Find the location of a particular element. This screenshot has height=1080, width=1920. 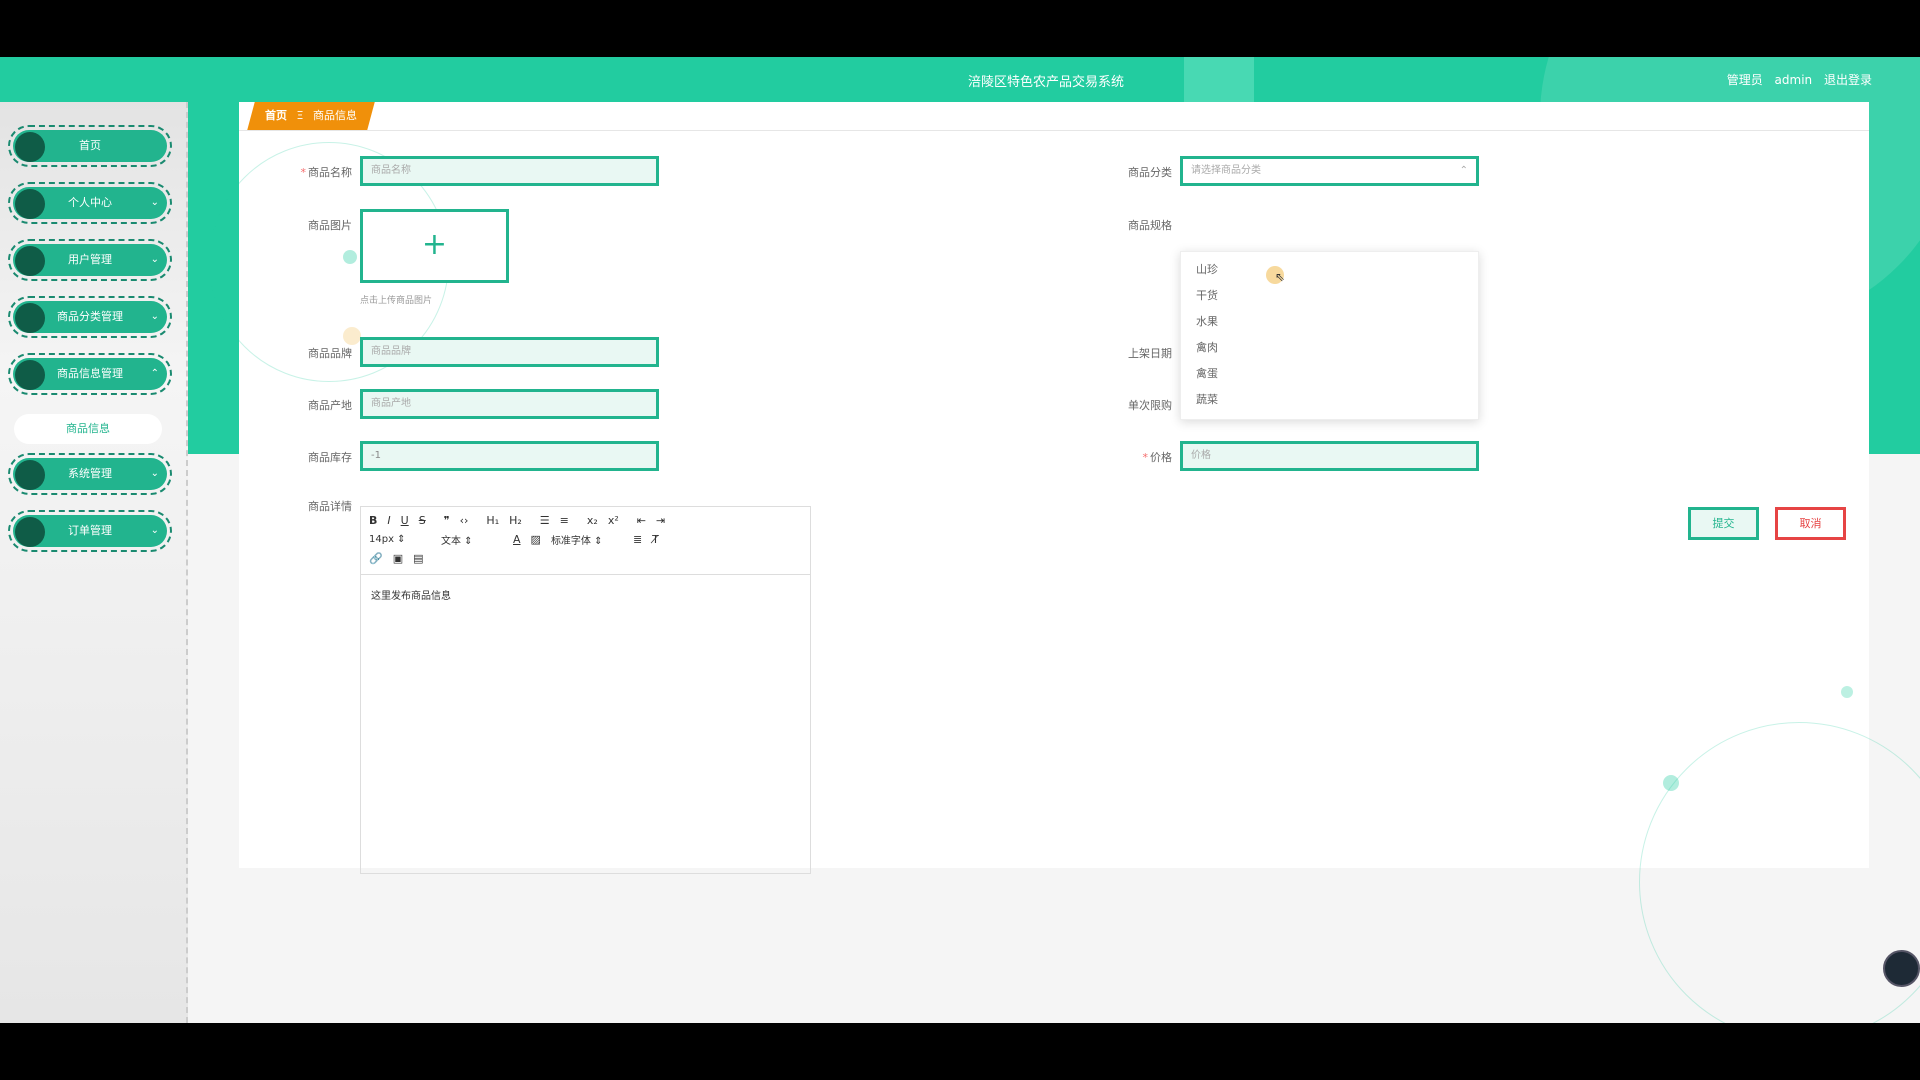

background-color-icon: ▨ is located at coordinates (536, 539).